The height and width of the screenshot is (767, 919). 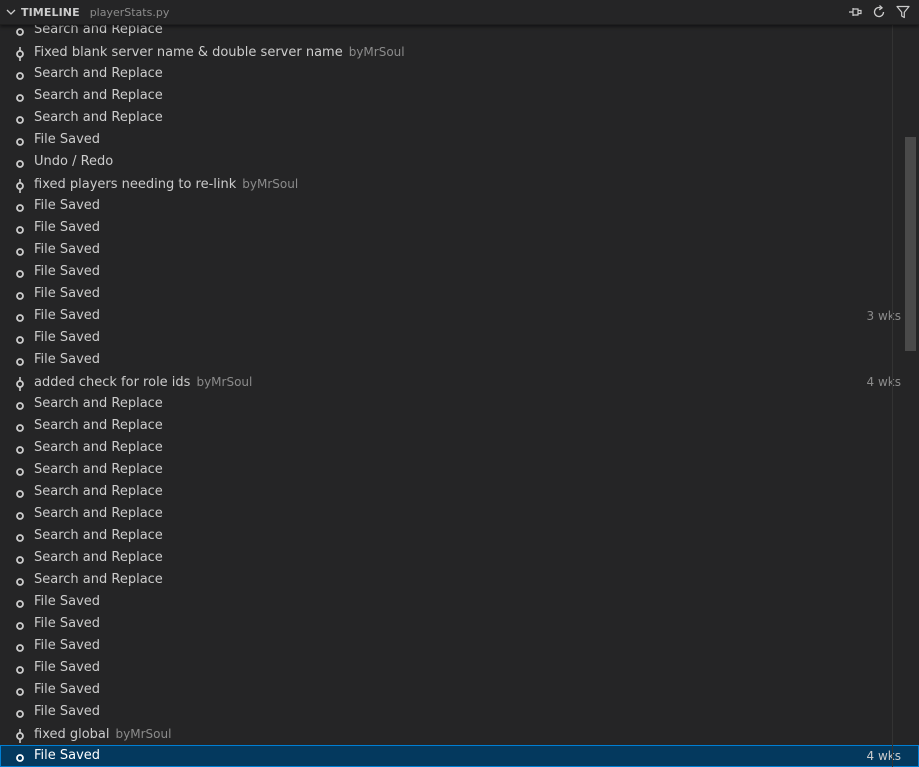 What do you see at coordinates (129, 12) in the screenshot?
I see `panel-file-name: playerStats.py` at bounding box center [129, 12].